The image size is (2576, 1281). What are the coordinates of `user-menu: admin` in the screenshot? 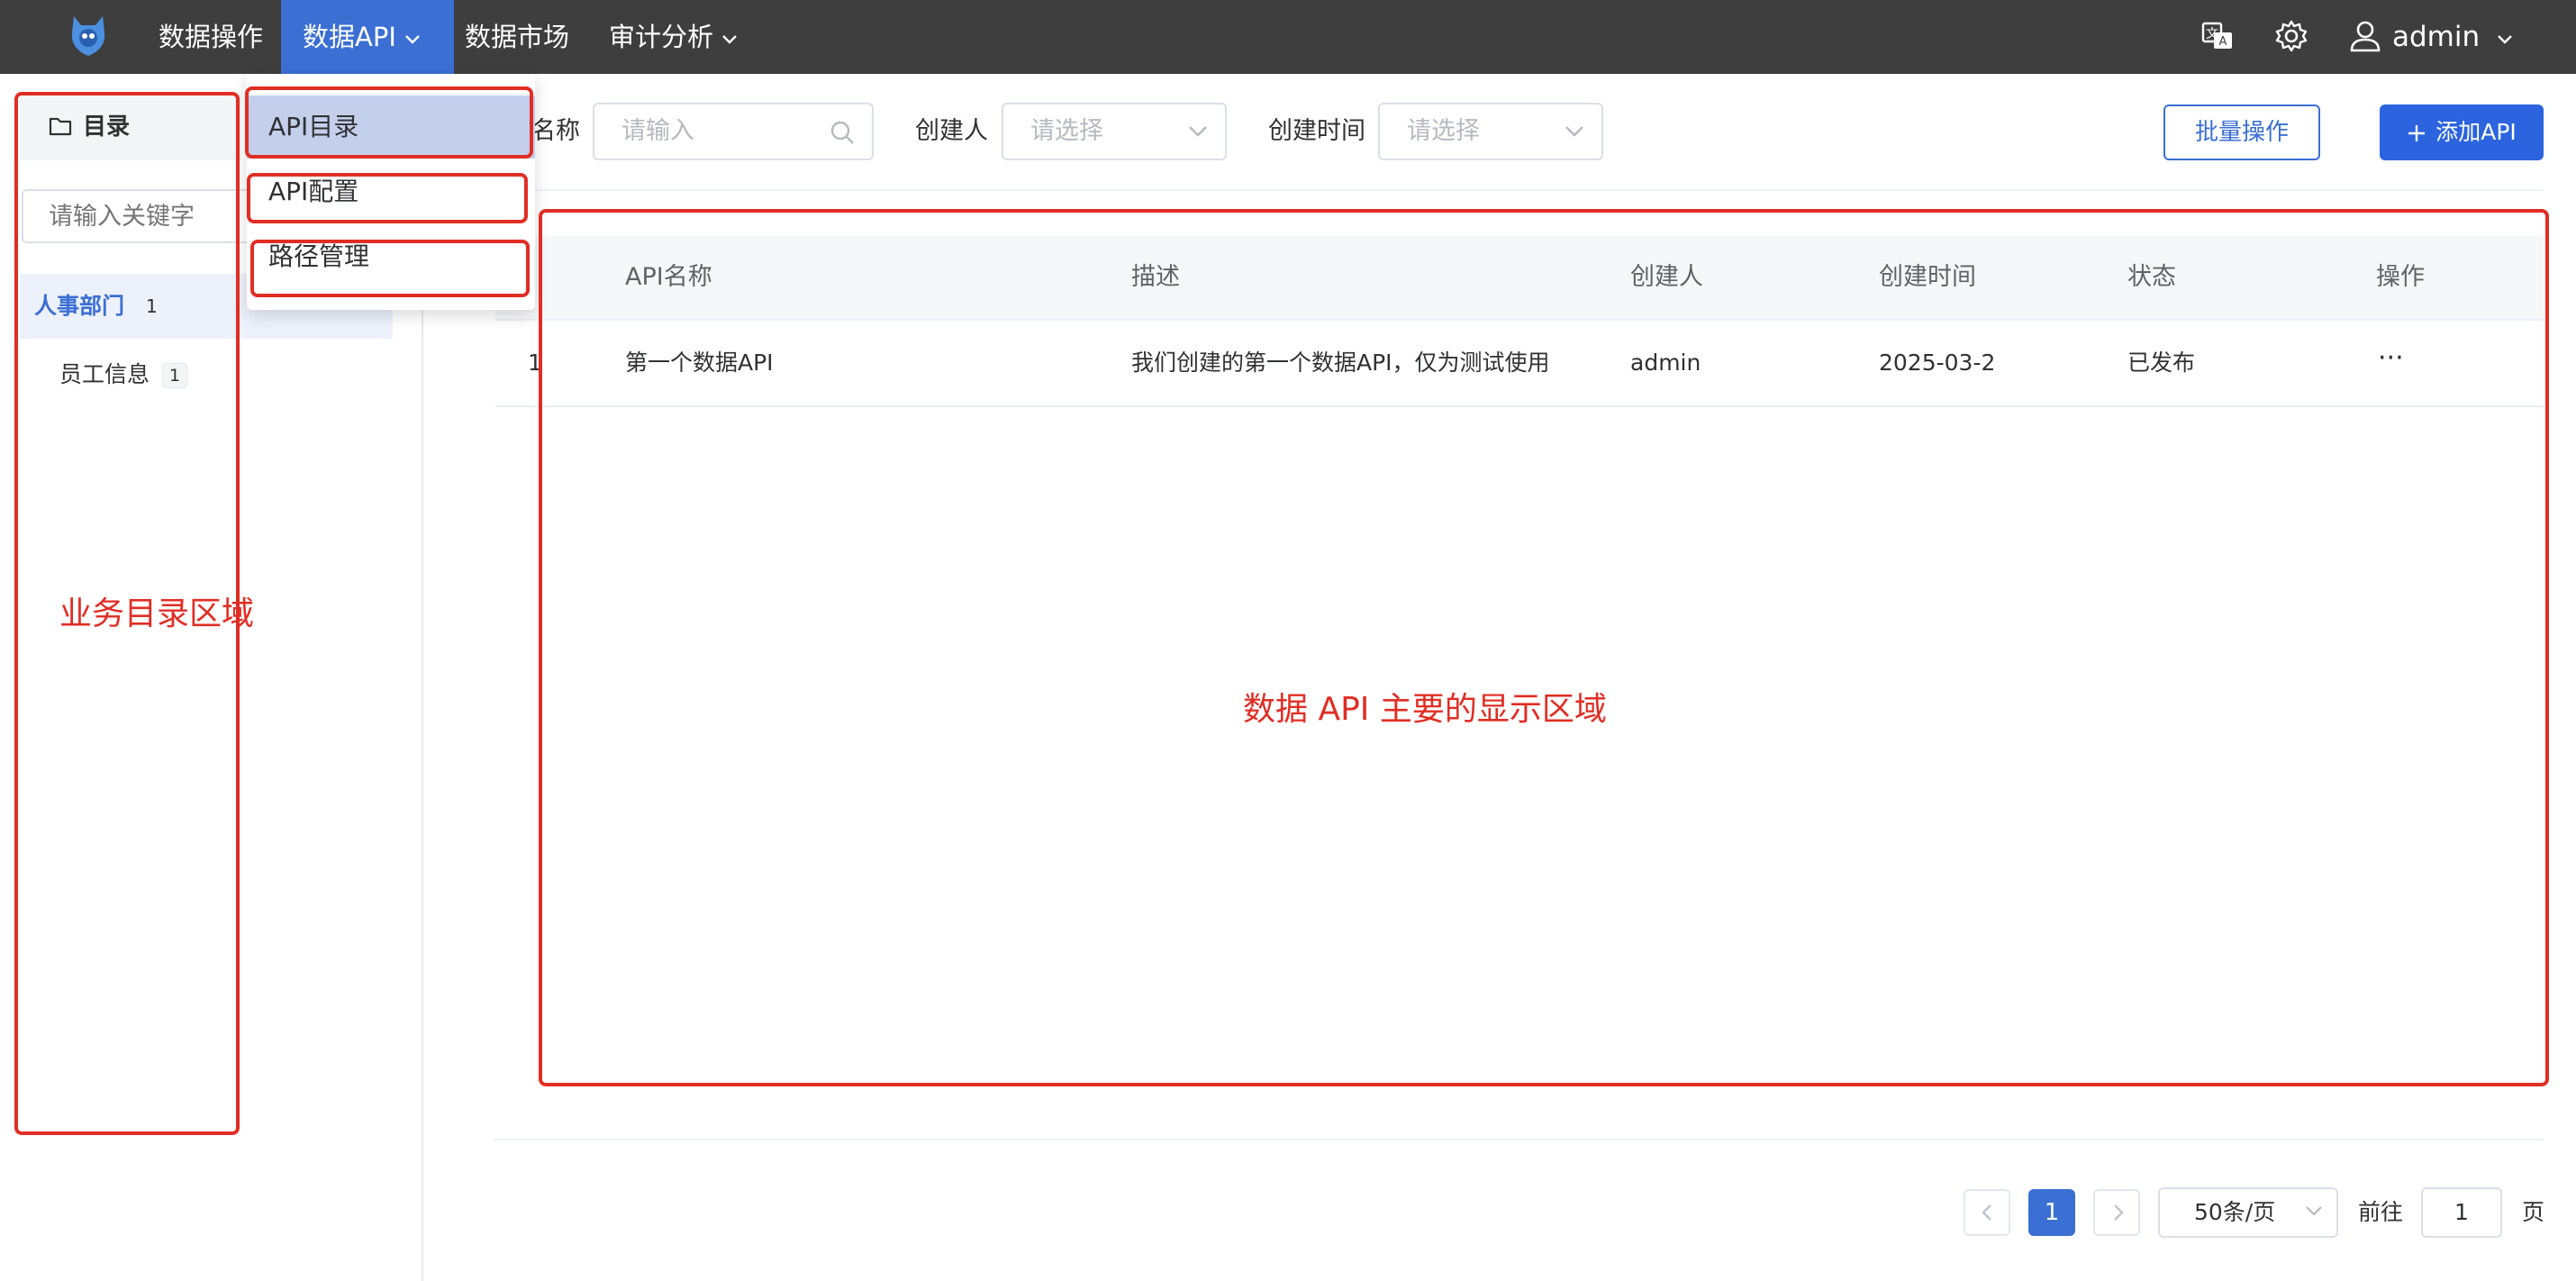 It's located at (2453, 37).